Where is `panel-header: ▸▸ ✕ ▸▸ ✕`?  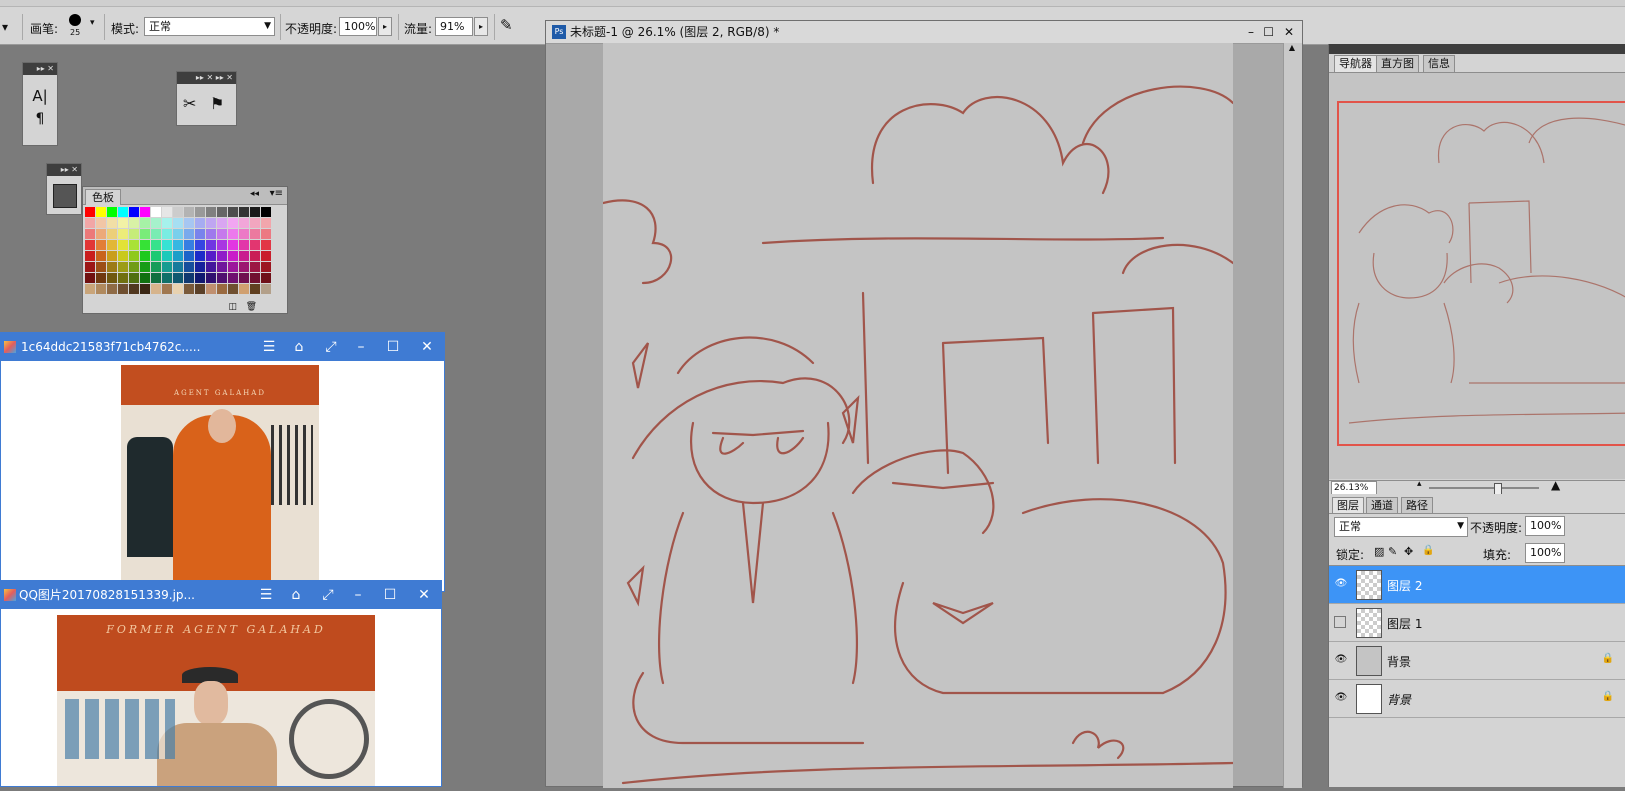 panel-header: ▸▸ ✕ ▸▸ ✕ is located at coordinates (206, 78).